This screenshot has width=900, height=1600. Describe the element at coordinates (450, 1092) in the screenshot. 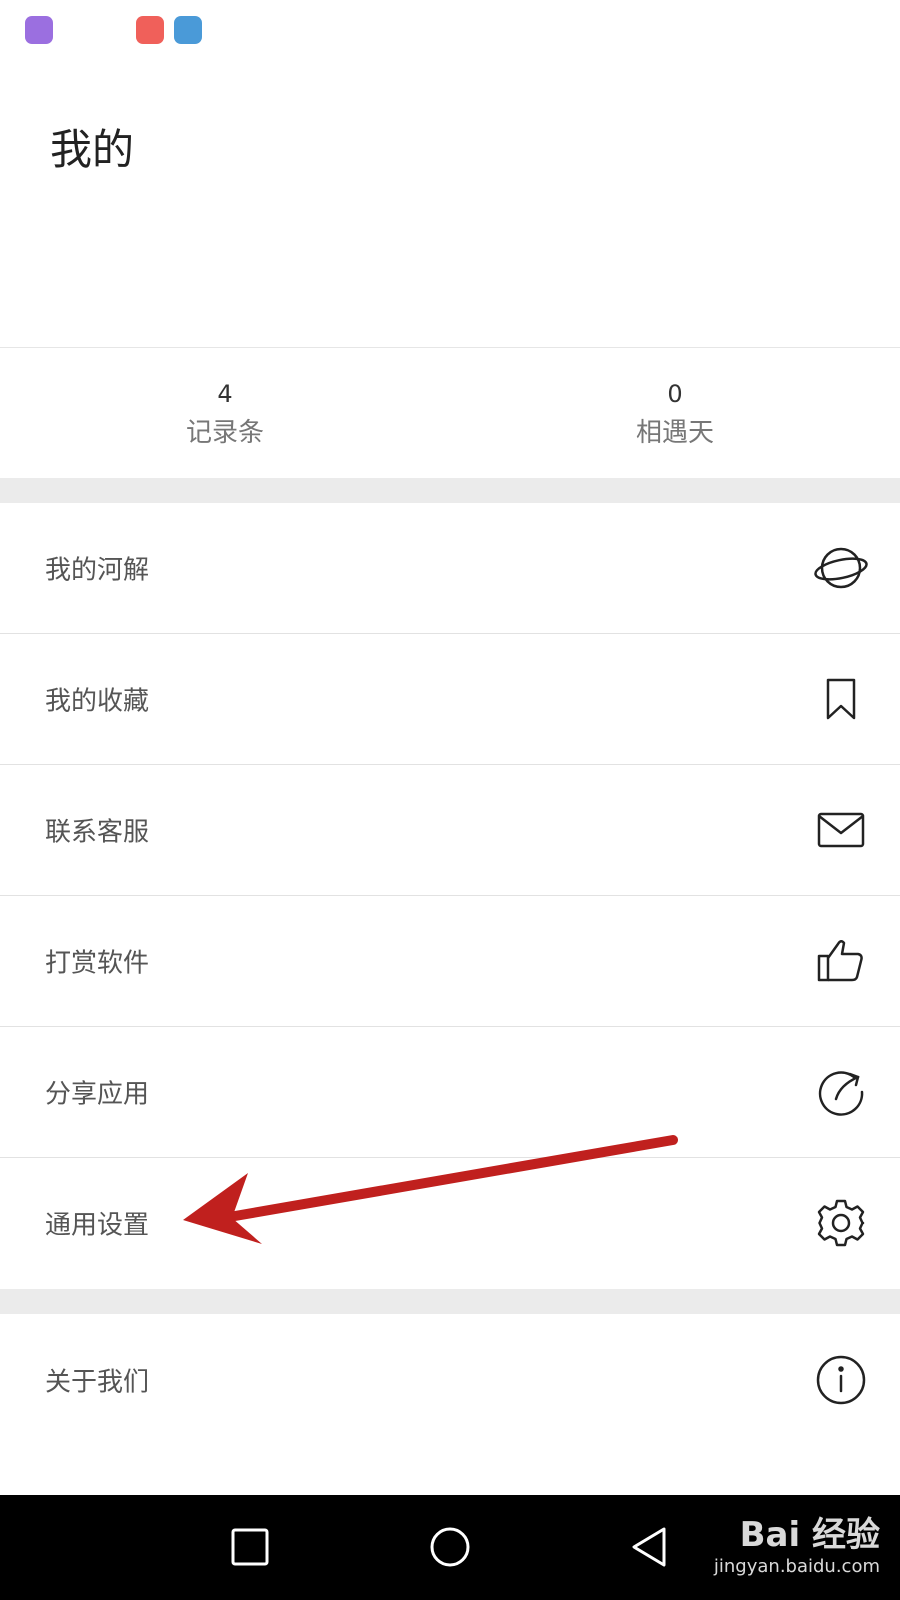

I see `menu-item-share-app: 分享应用` at that location.